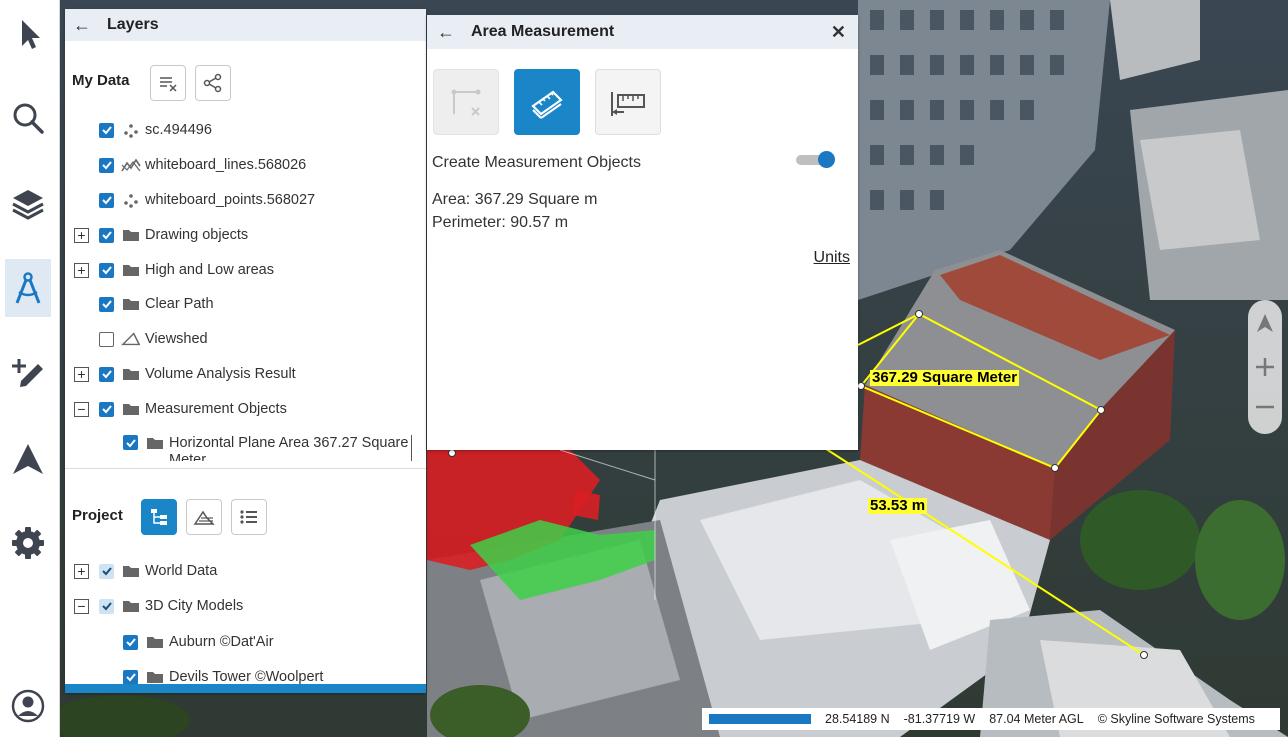 This screenshot has width=1288, height=737. I want to click on project-heading: Project, so click(97, 515).